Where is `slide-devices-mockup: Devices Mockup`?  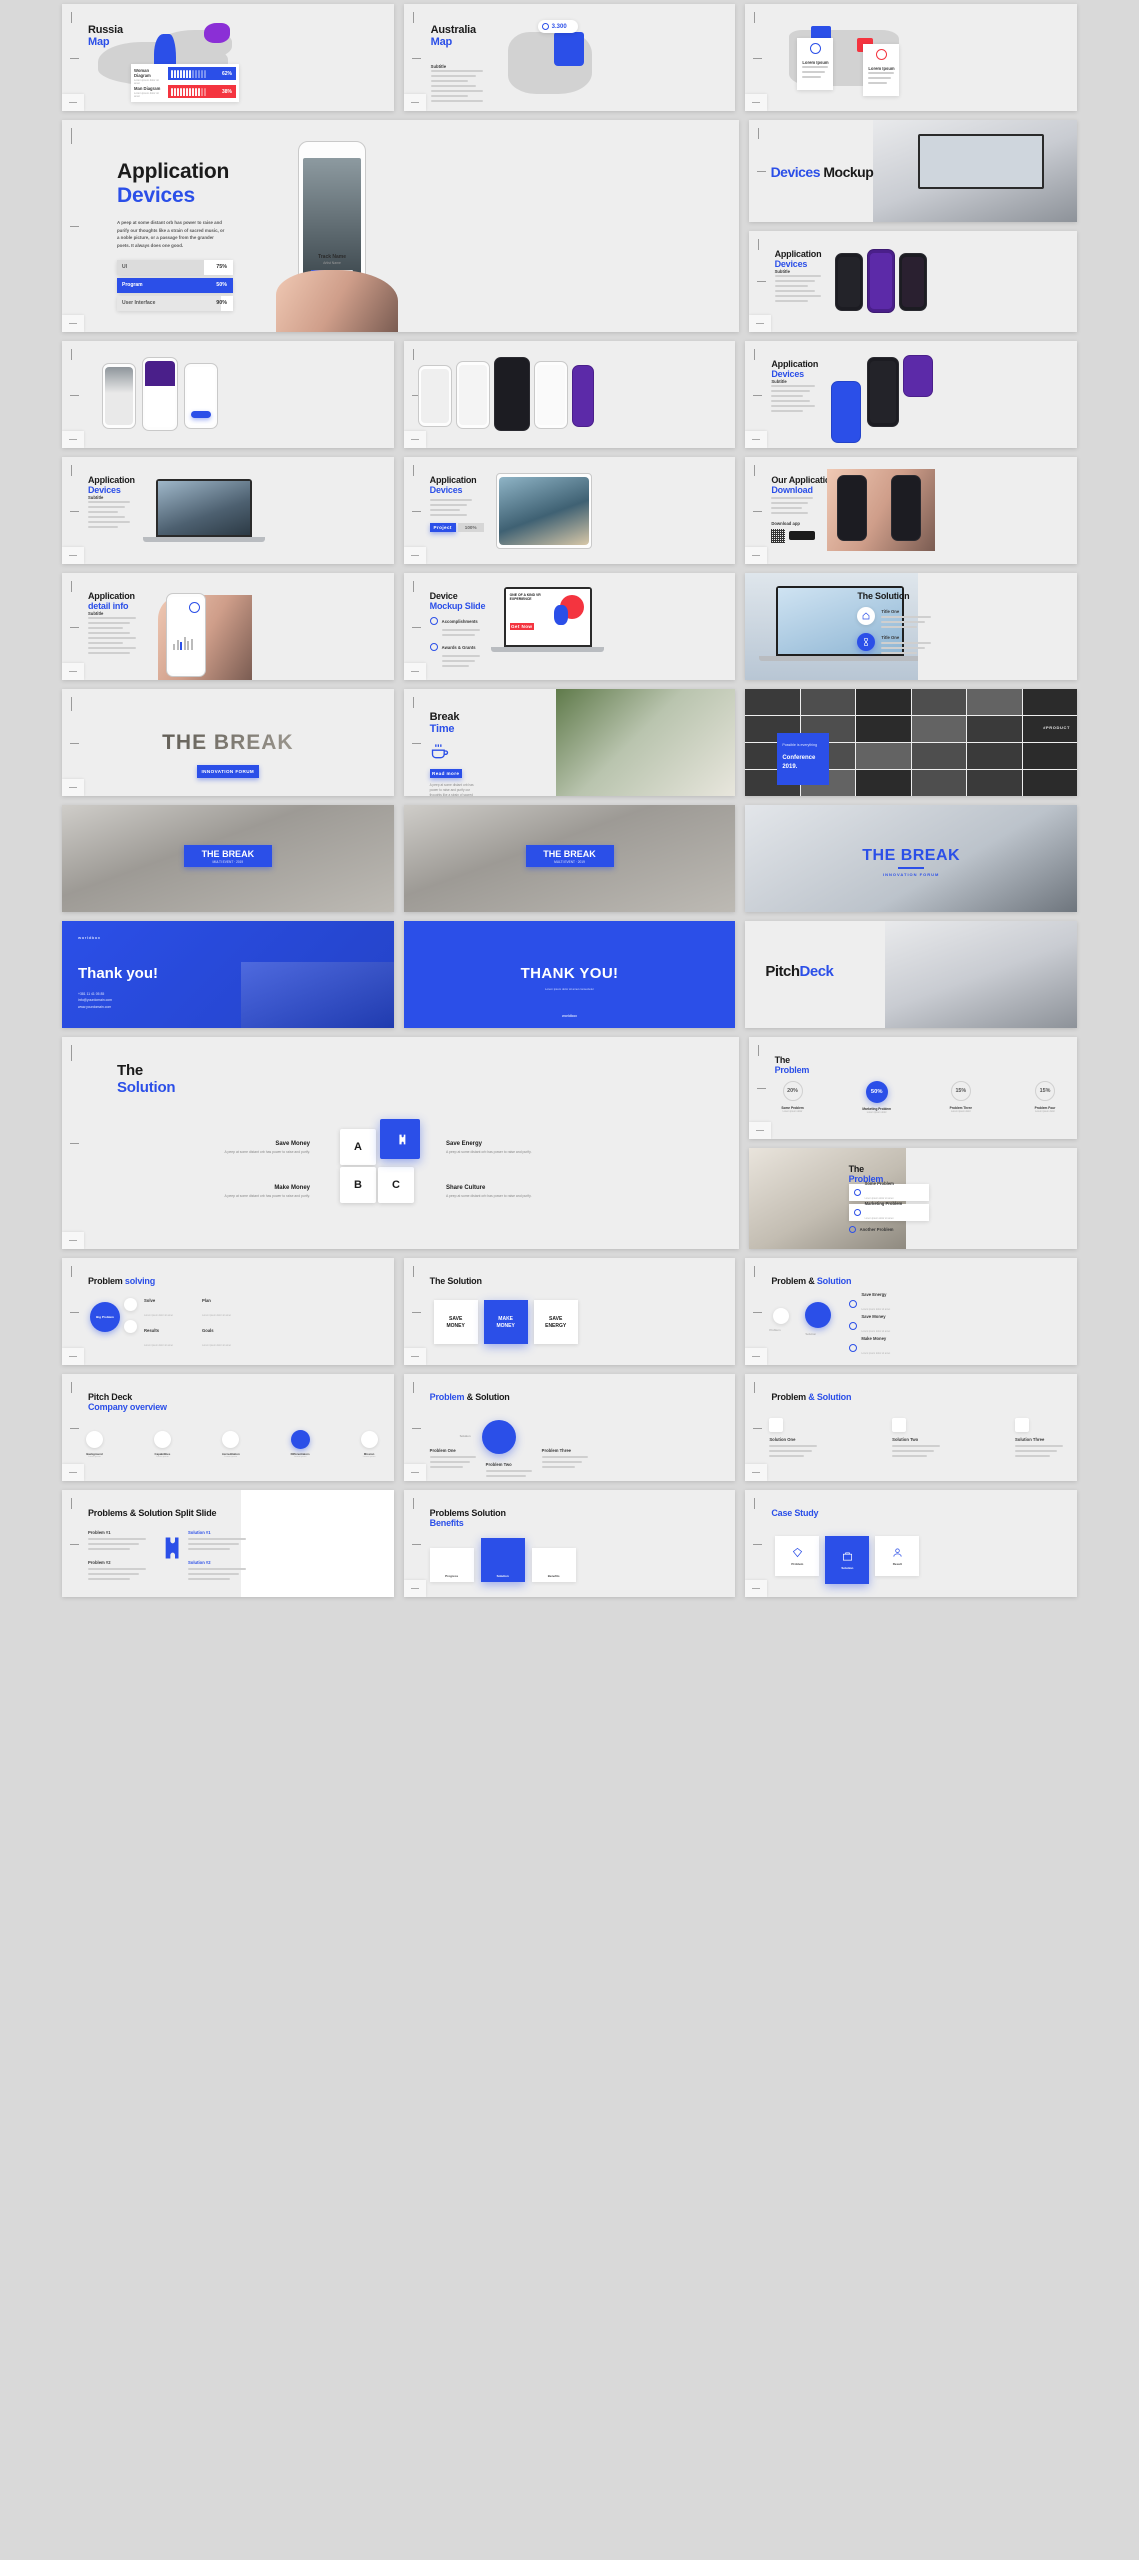
slide-devices-mockup: Devices Mockup is located at coordinates (912, 171).